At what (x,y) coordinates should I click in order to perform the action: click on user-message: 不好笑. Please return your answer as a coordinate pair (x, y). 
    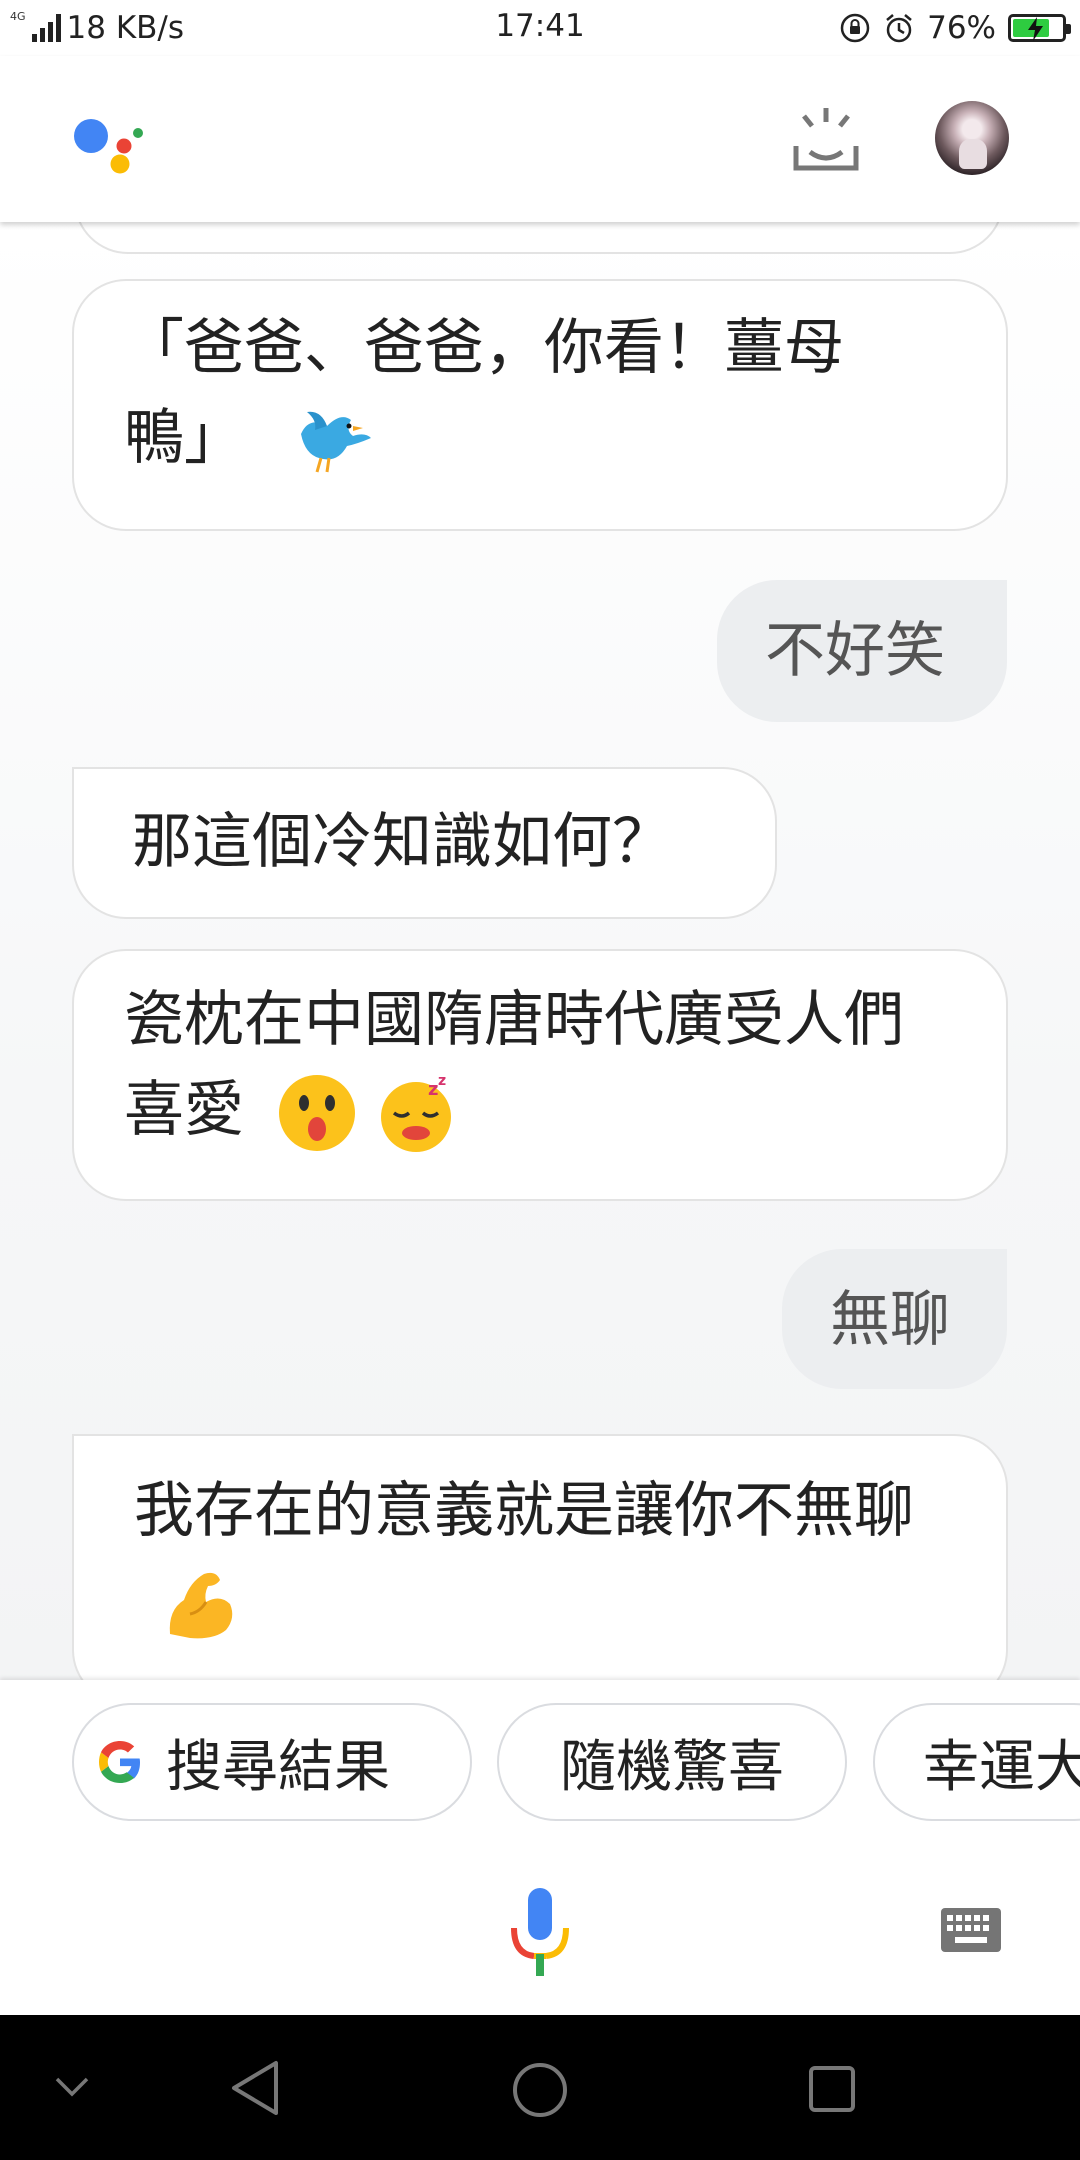
    Looking at the image, I should click on (862, 651).